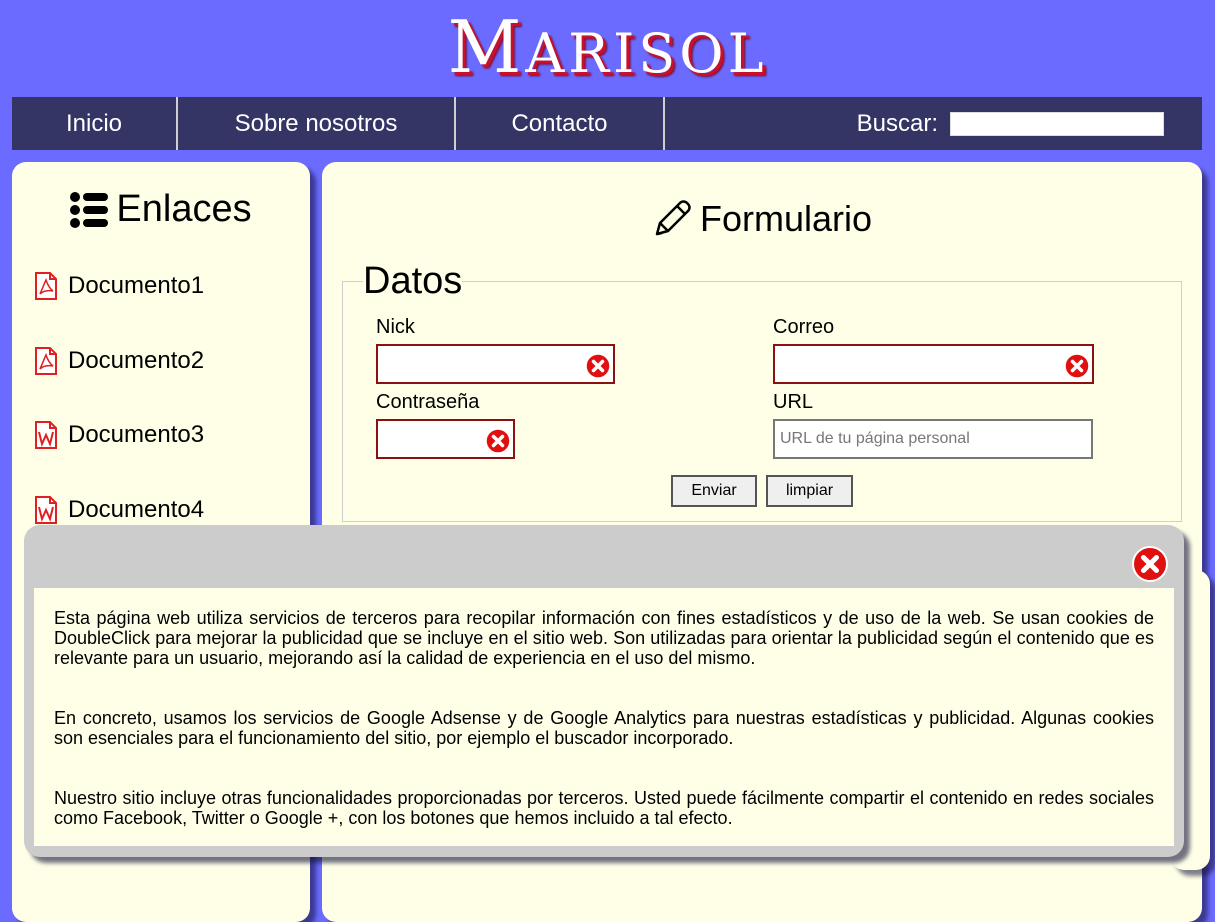 The height and width of the screenshot is (922, 1215). Describe the element at coordinates (317, 123) in the screenshot. I see `nav-item-sobre-nosotros: Sobre nosotros` at that location.